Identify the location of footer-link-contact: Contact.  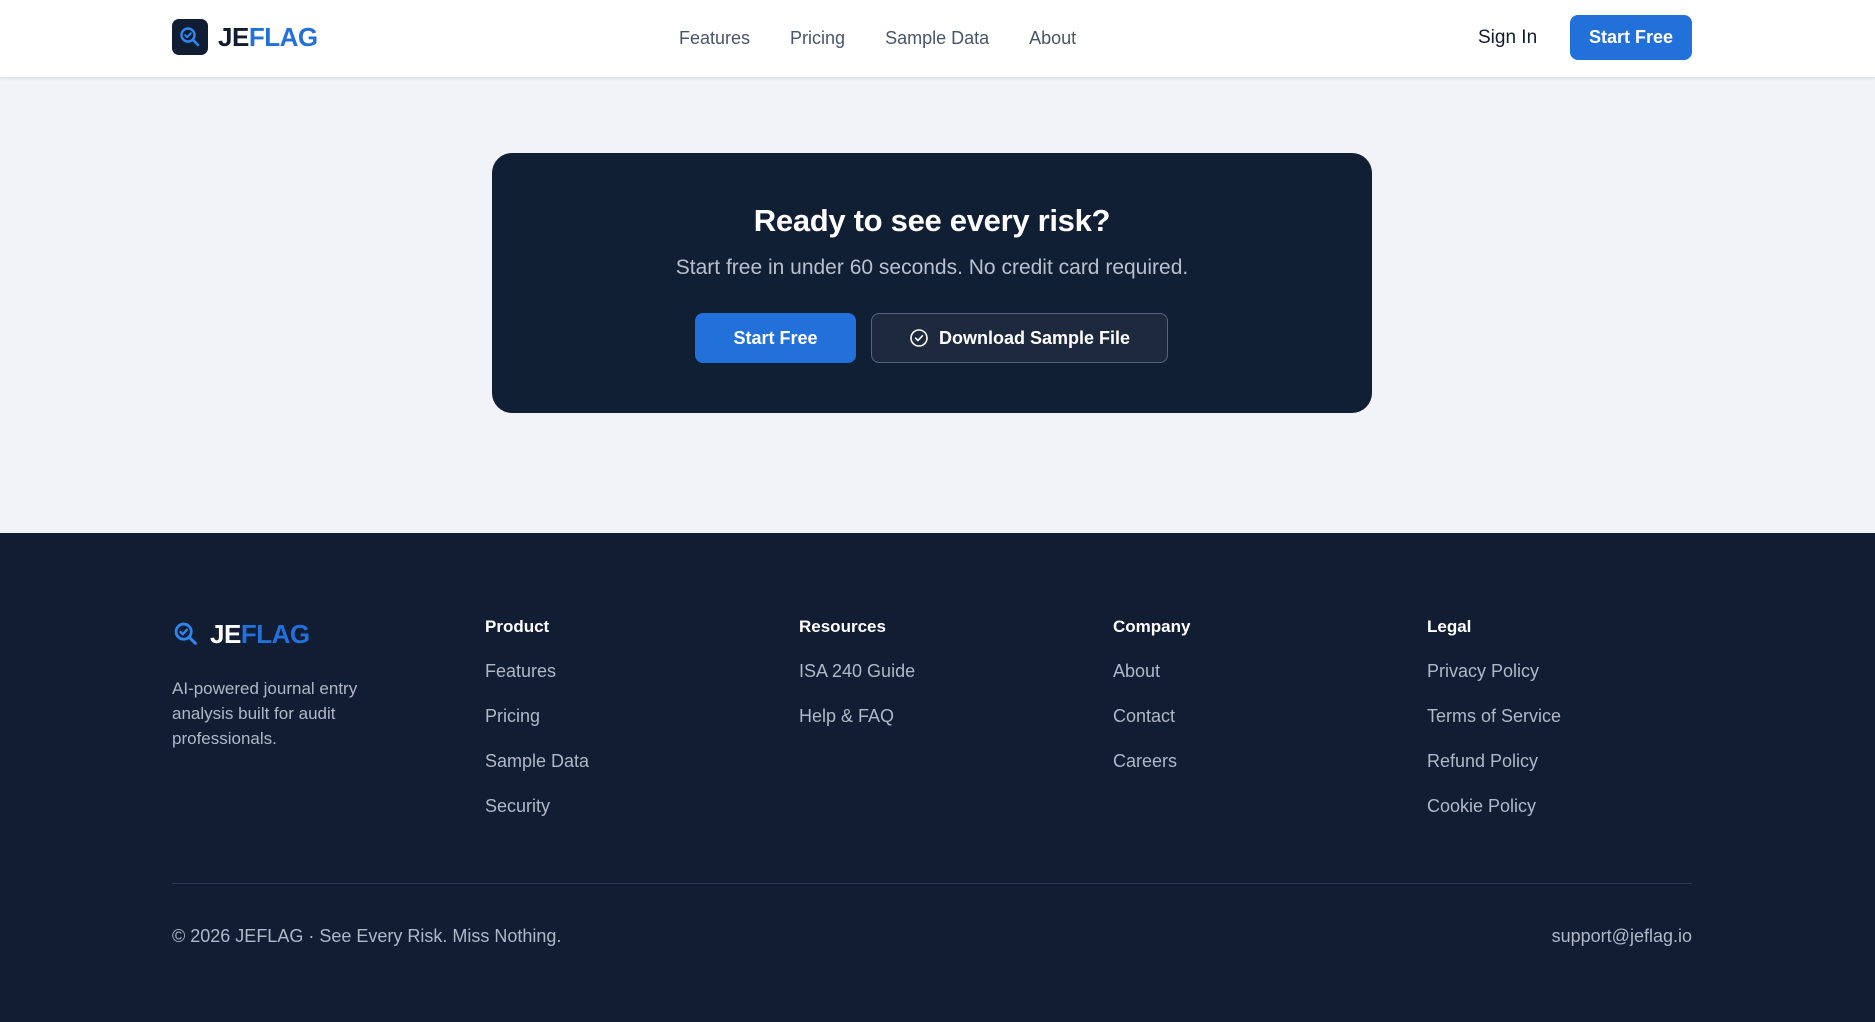
(1151, 716).